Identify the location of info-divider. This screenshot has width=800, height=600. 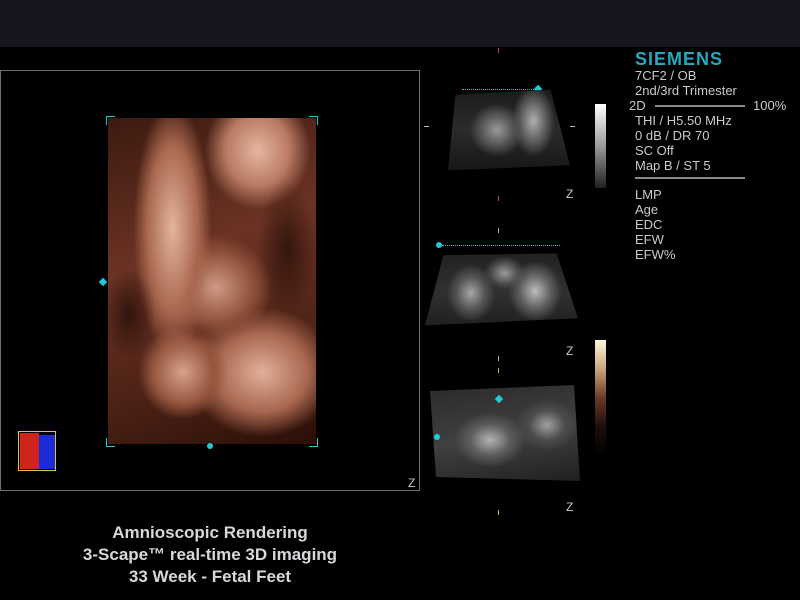
(690, 178).